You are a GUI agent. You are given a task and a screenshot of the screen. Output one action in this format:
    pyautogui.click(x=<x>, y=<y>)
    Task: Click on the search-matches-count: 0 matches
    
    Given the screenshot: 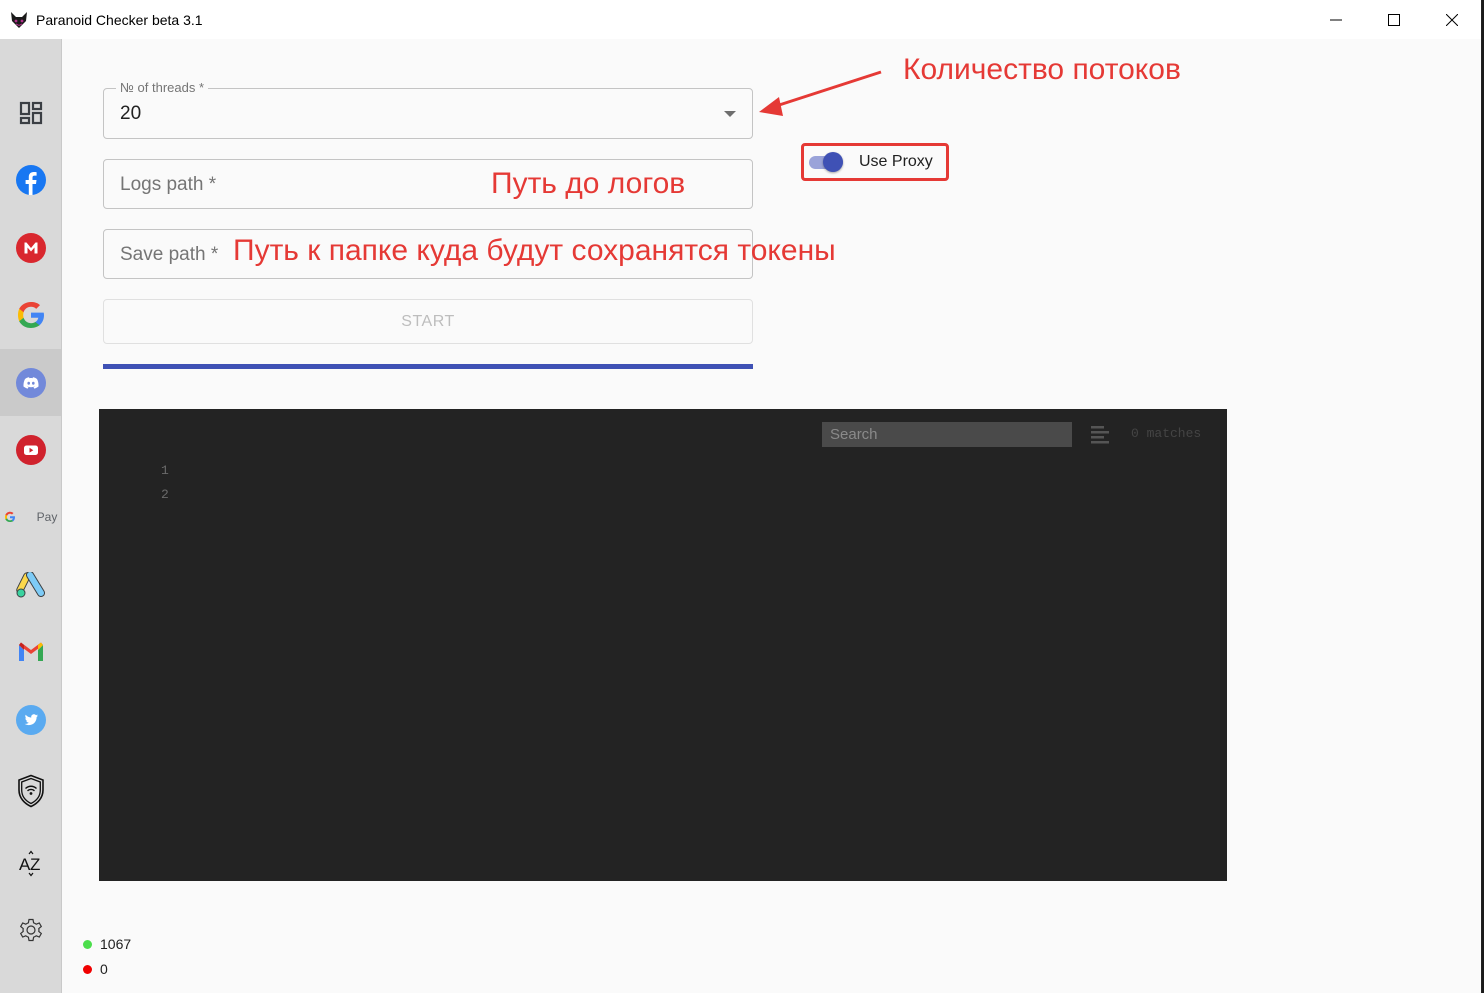 What is the action you would take?
    pyautogui.click(x=1166, y=433)
    